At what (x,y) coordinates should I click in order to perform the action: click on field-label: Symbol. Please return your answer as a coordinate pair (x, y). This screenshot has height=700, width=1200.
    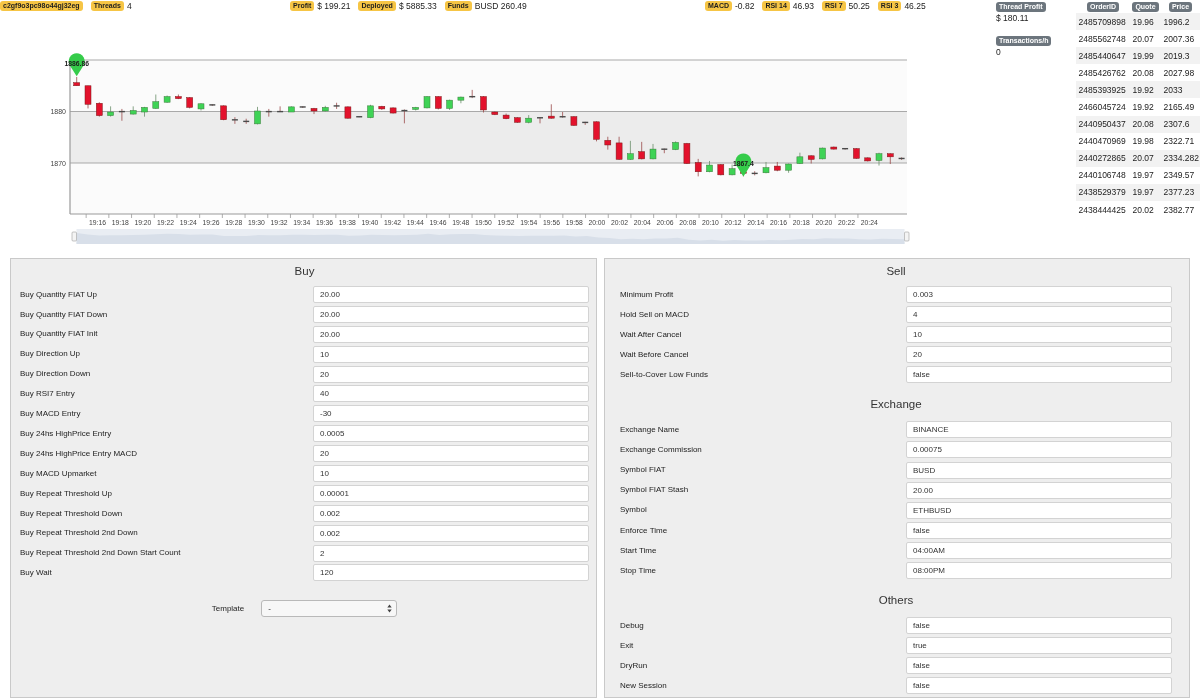
    Looking at the image, I should click on (634, 510).